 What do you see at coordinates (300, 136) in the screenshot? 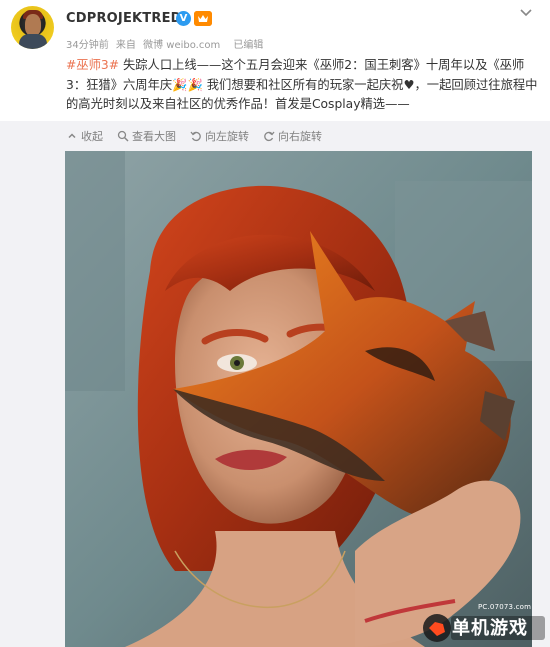
I see `rotate-right-label: 向右旋转` at bounding box center [300, 136].